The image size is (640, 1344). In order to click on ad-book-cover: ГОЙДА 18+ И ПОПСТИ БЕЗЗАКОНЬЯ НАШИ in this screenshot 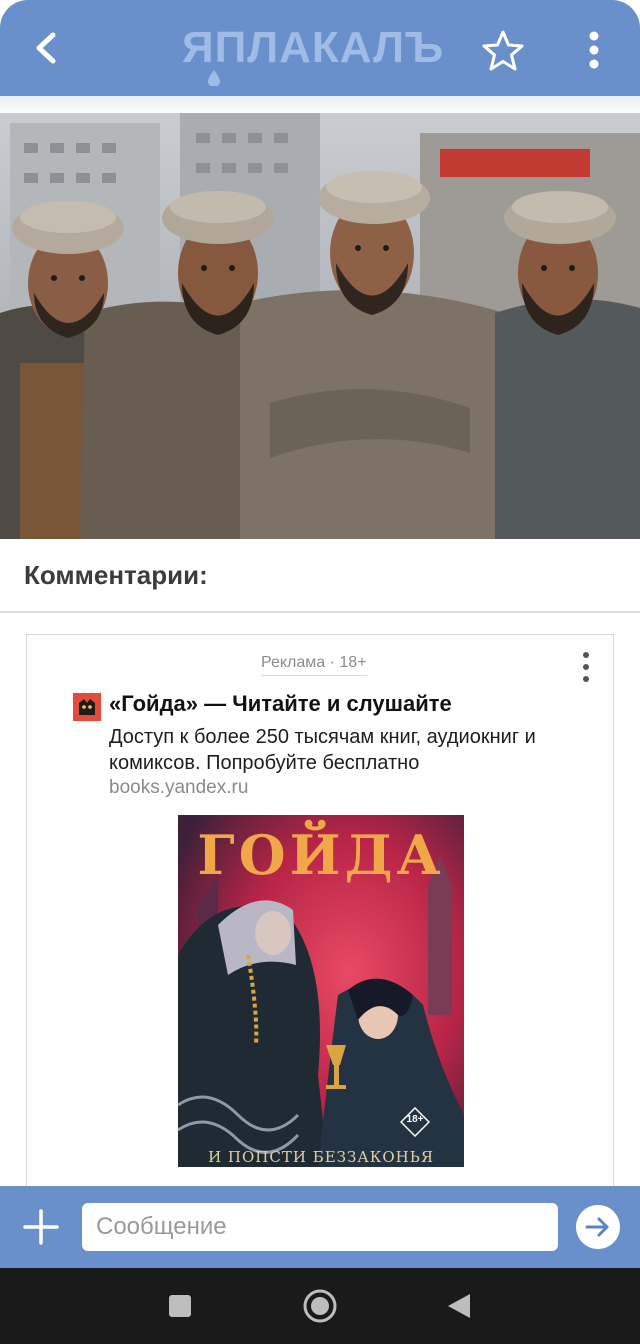, I will do `click(321, 991)`.